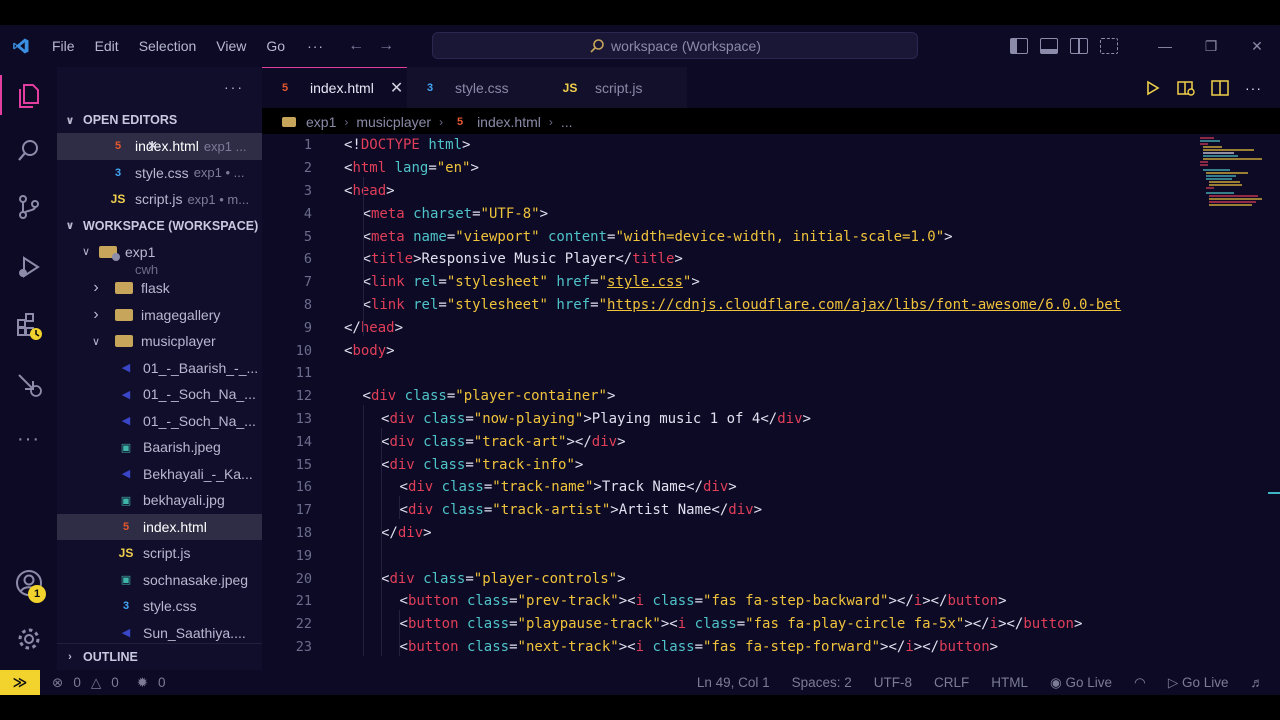 This screenshot has height=720, width=1280. Describe the element at coordinates (1165, 46) in the screenshot. I see `minimize-icon: —` at that location.